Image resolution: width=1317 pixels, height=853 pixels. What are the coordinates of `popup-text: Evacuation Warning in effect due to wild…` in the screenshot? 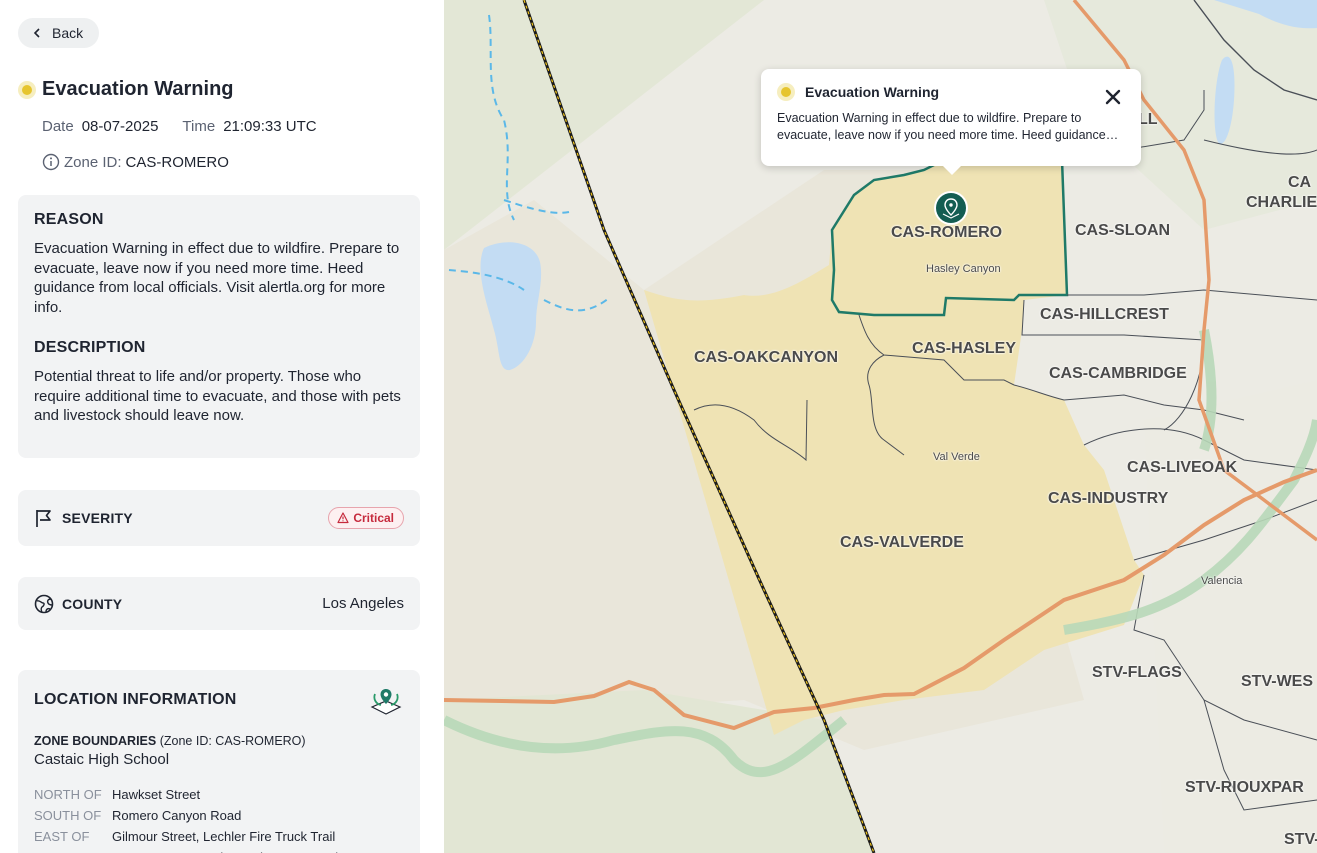 It's located at (941, 126).